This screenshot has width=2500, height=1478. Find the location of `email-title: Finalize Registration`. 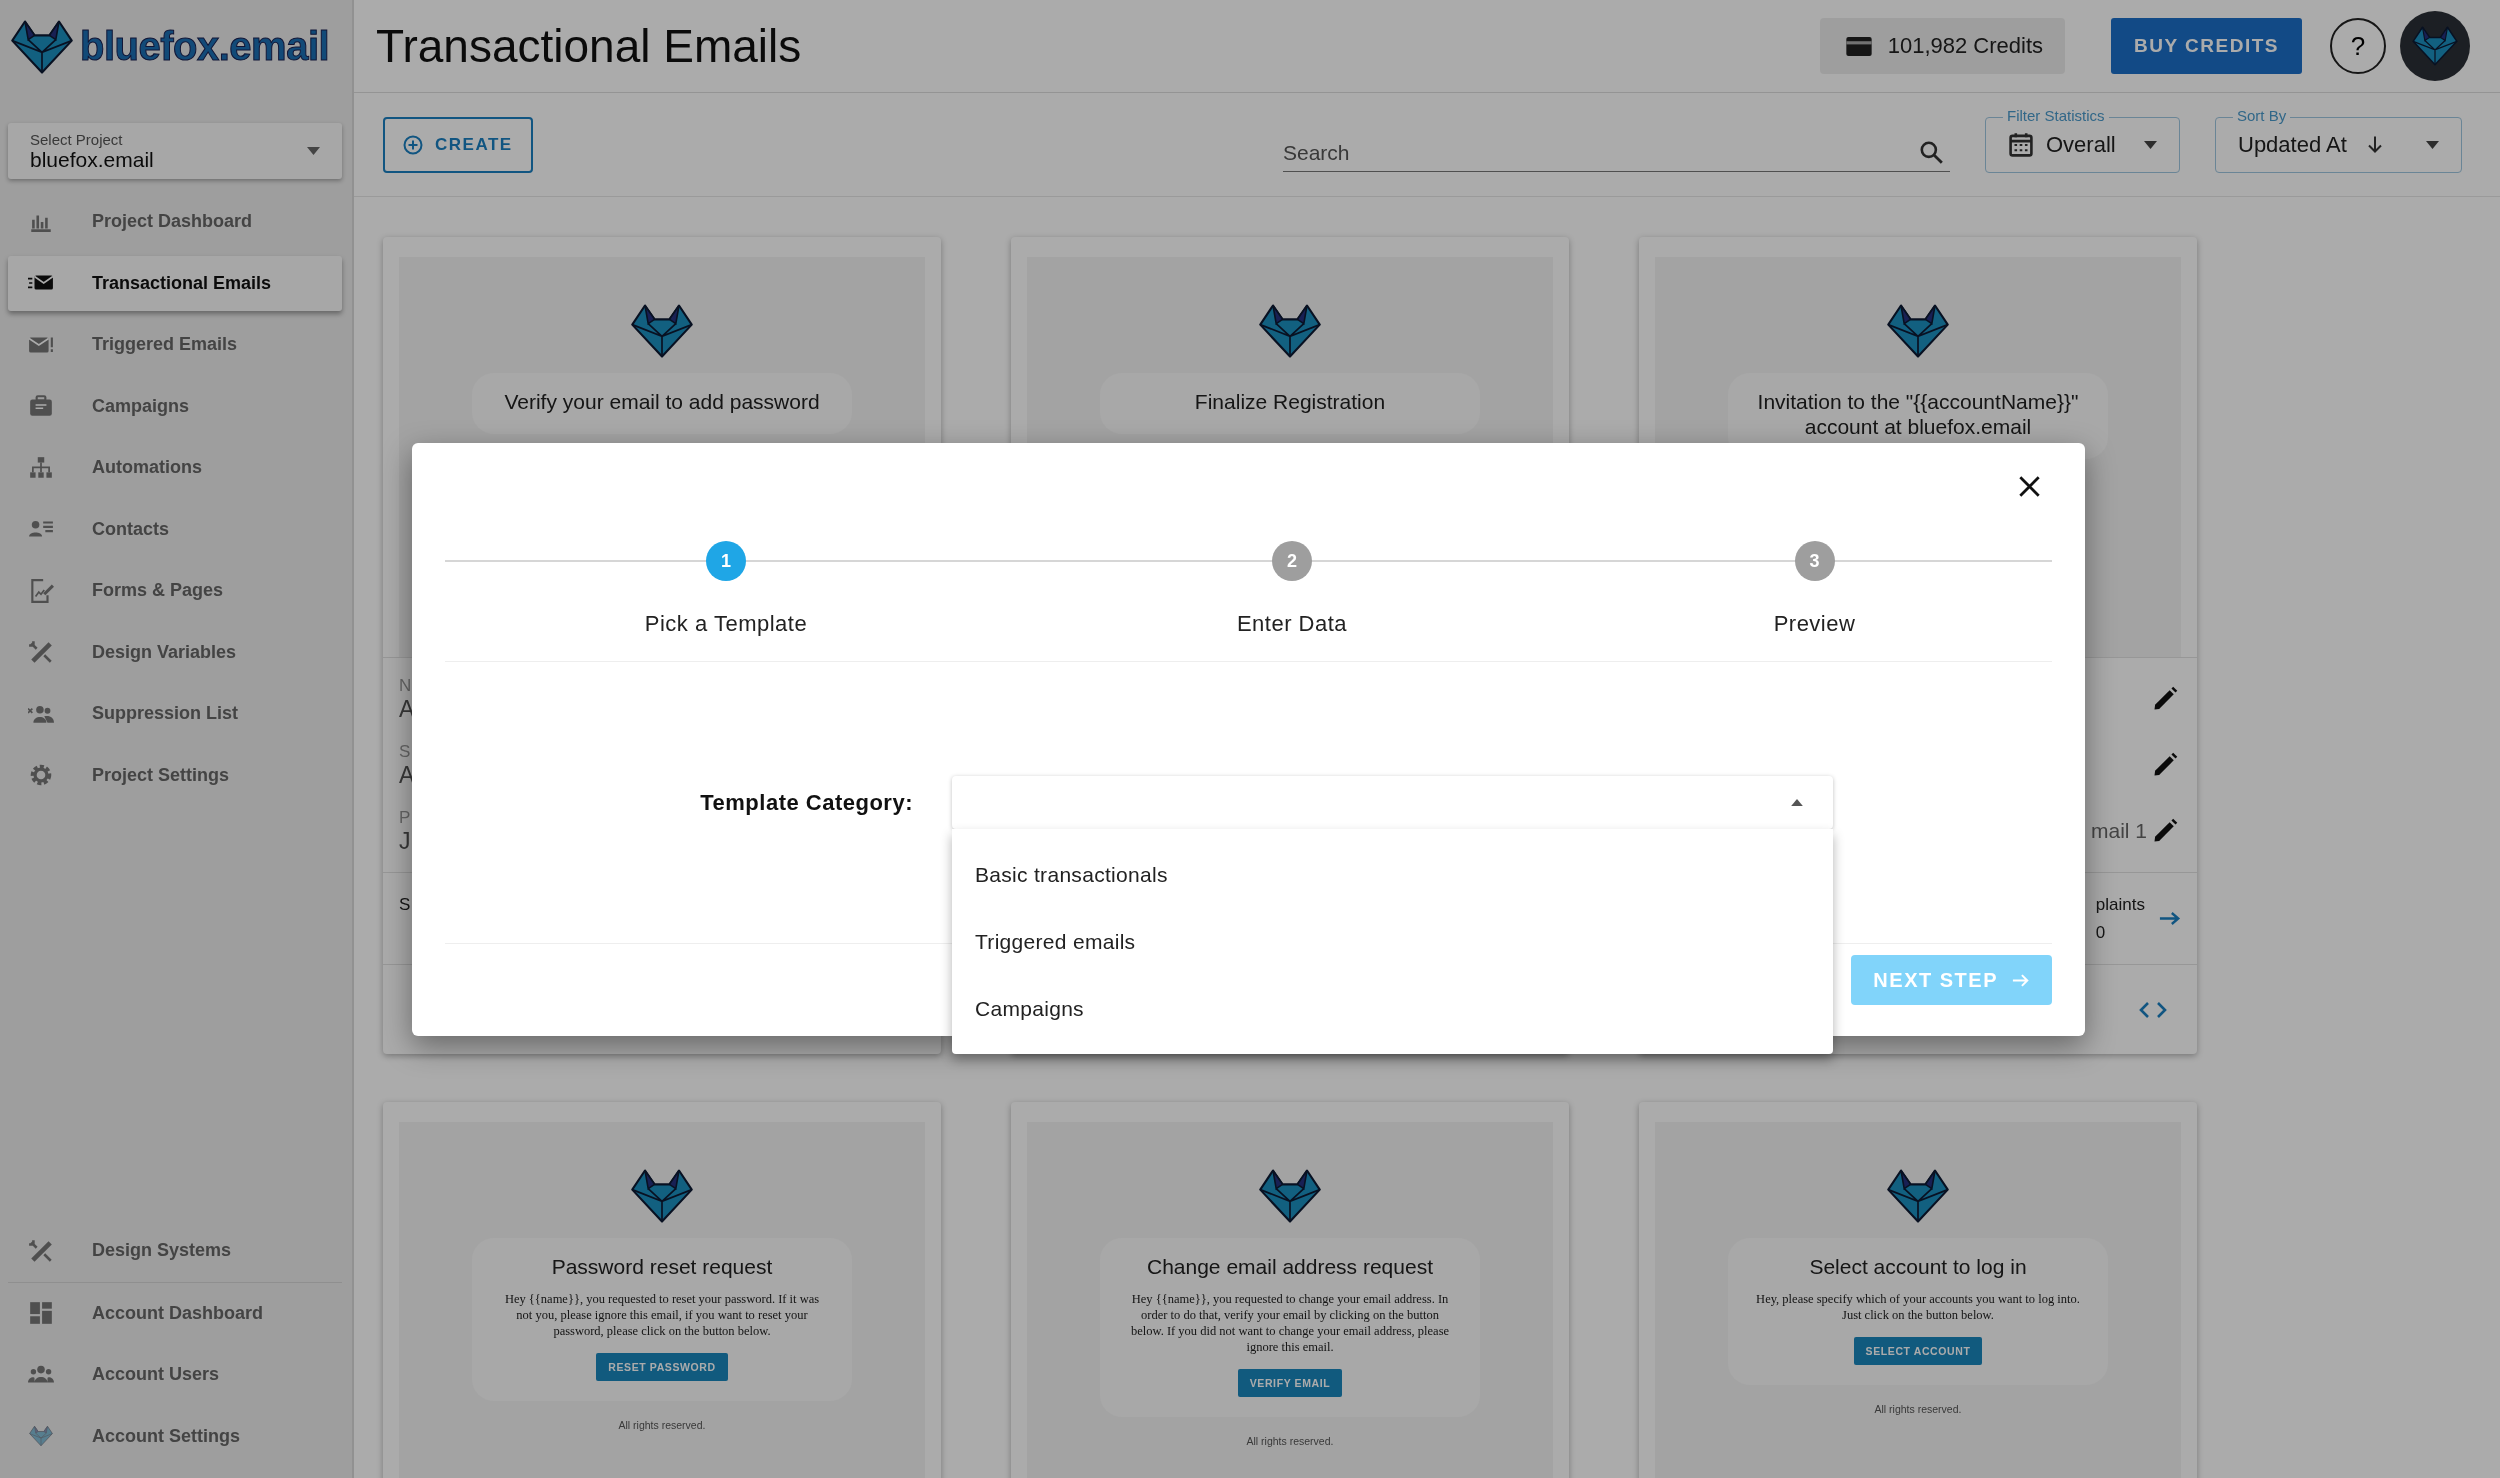

email-title: Finalize Registration is located at coordinates (1290, 401).